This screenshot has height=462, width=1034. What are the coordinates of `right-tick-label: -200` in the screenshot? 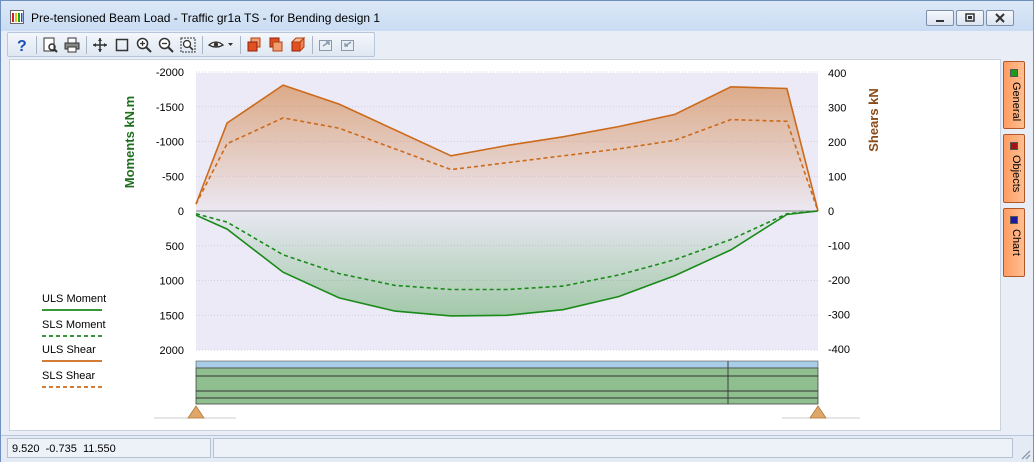 It's located at (839, 281).